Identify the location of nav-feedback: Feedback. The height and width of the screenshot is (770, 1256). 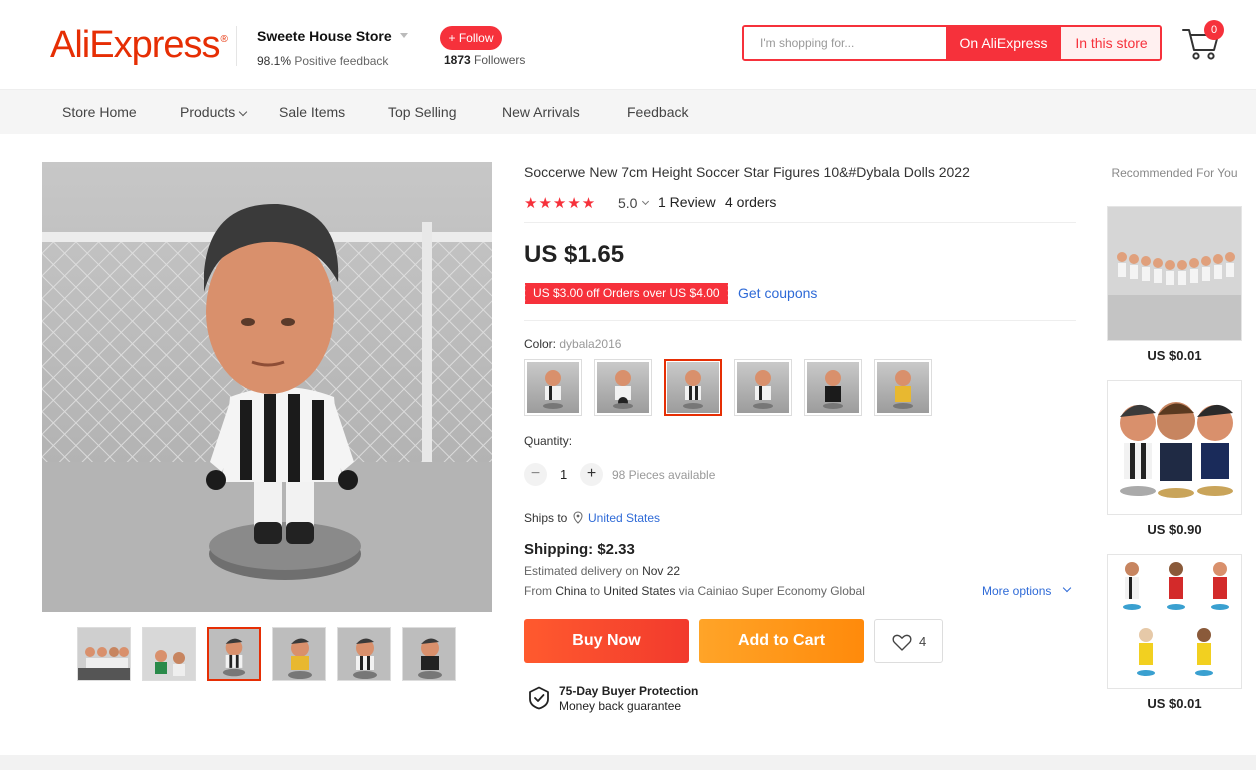
(657, 112).